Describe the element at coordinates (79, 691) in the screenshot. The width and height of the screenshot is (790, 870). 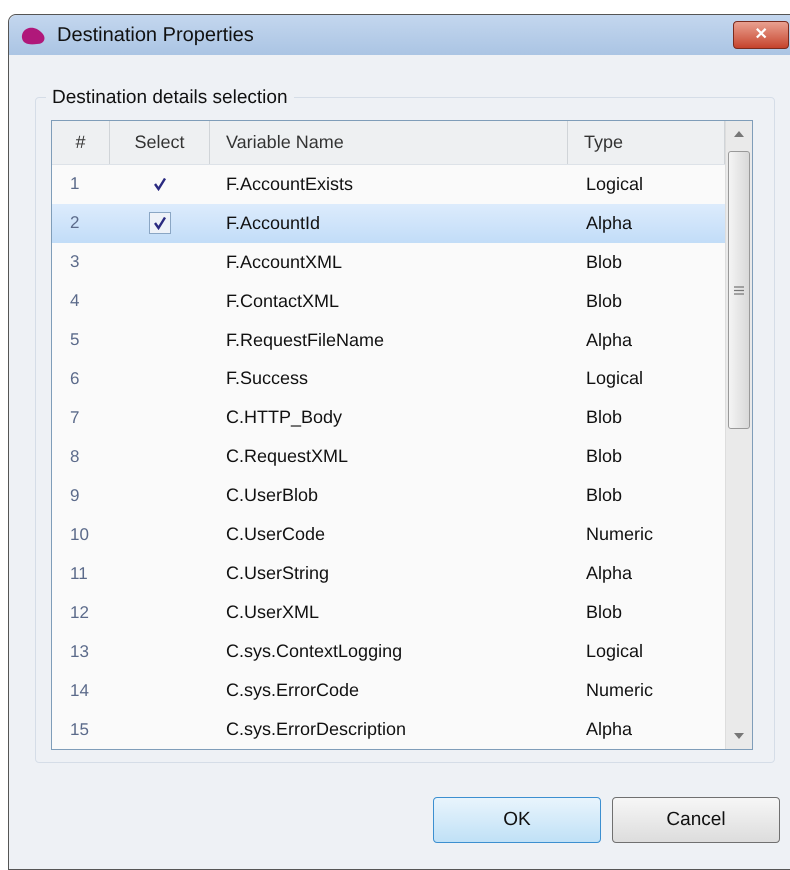
I see `row-number: 14` at that location.